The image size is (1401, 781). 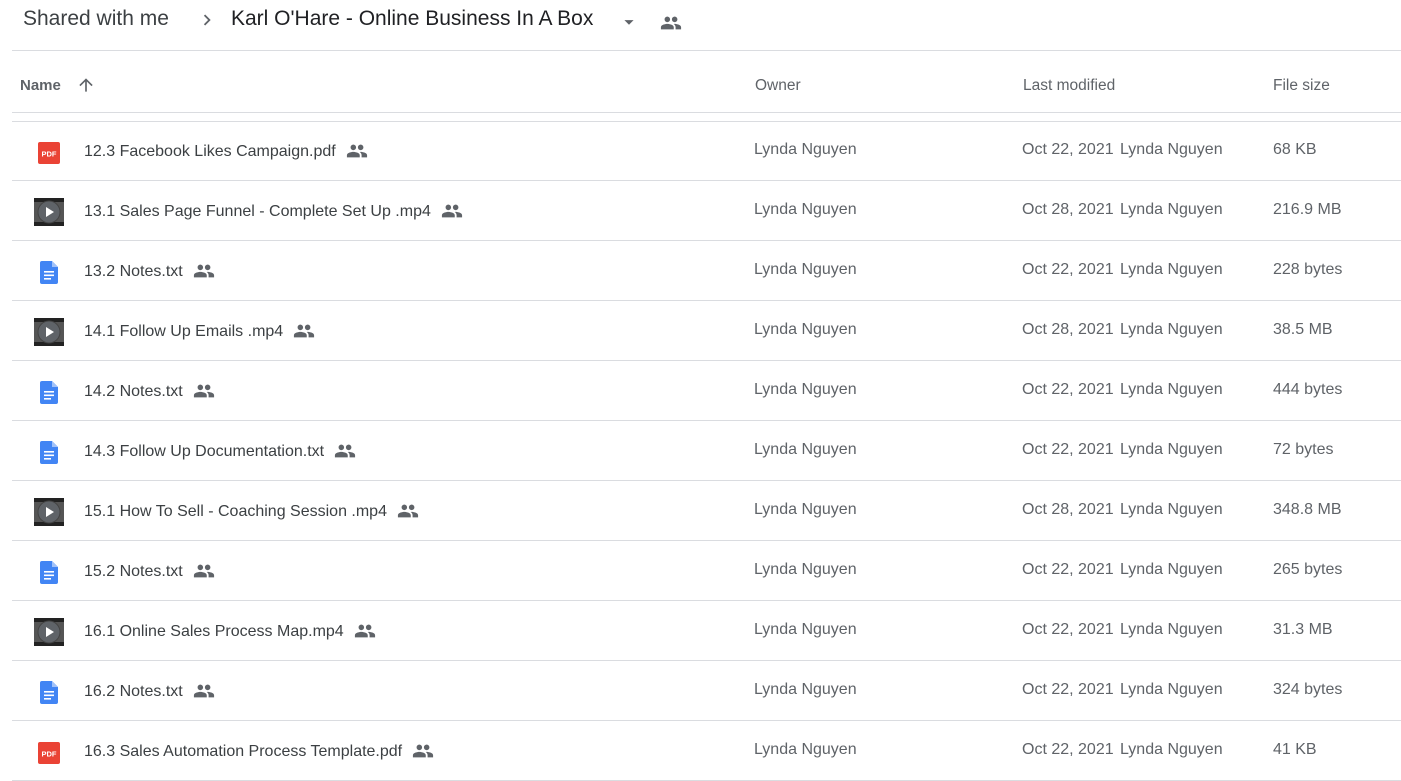 I want to click on svg-text: PDF, so click(x=49, y=154).